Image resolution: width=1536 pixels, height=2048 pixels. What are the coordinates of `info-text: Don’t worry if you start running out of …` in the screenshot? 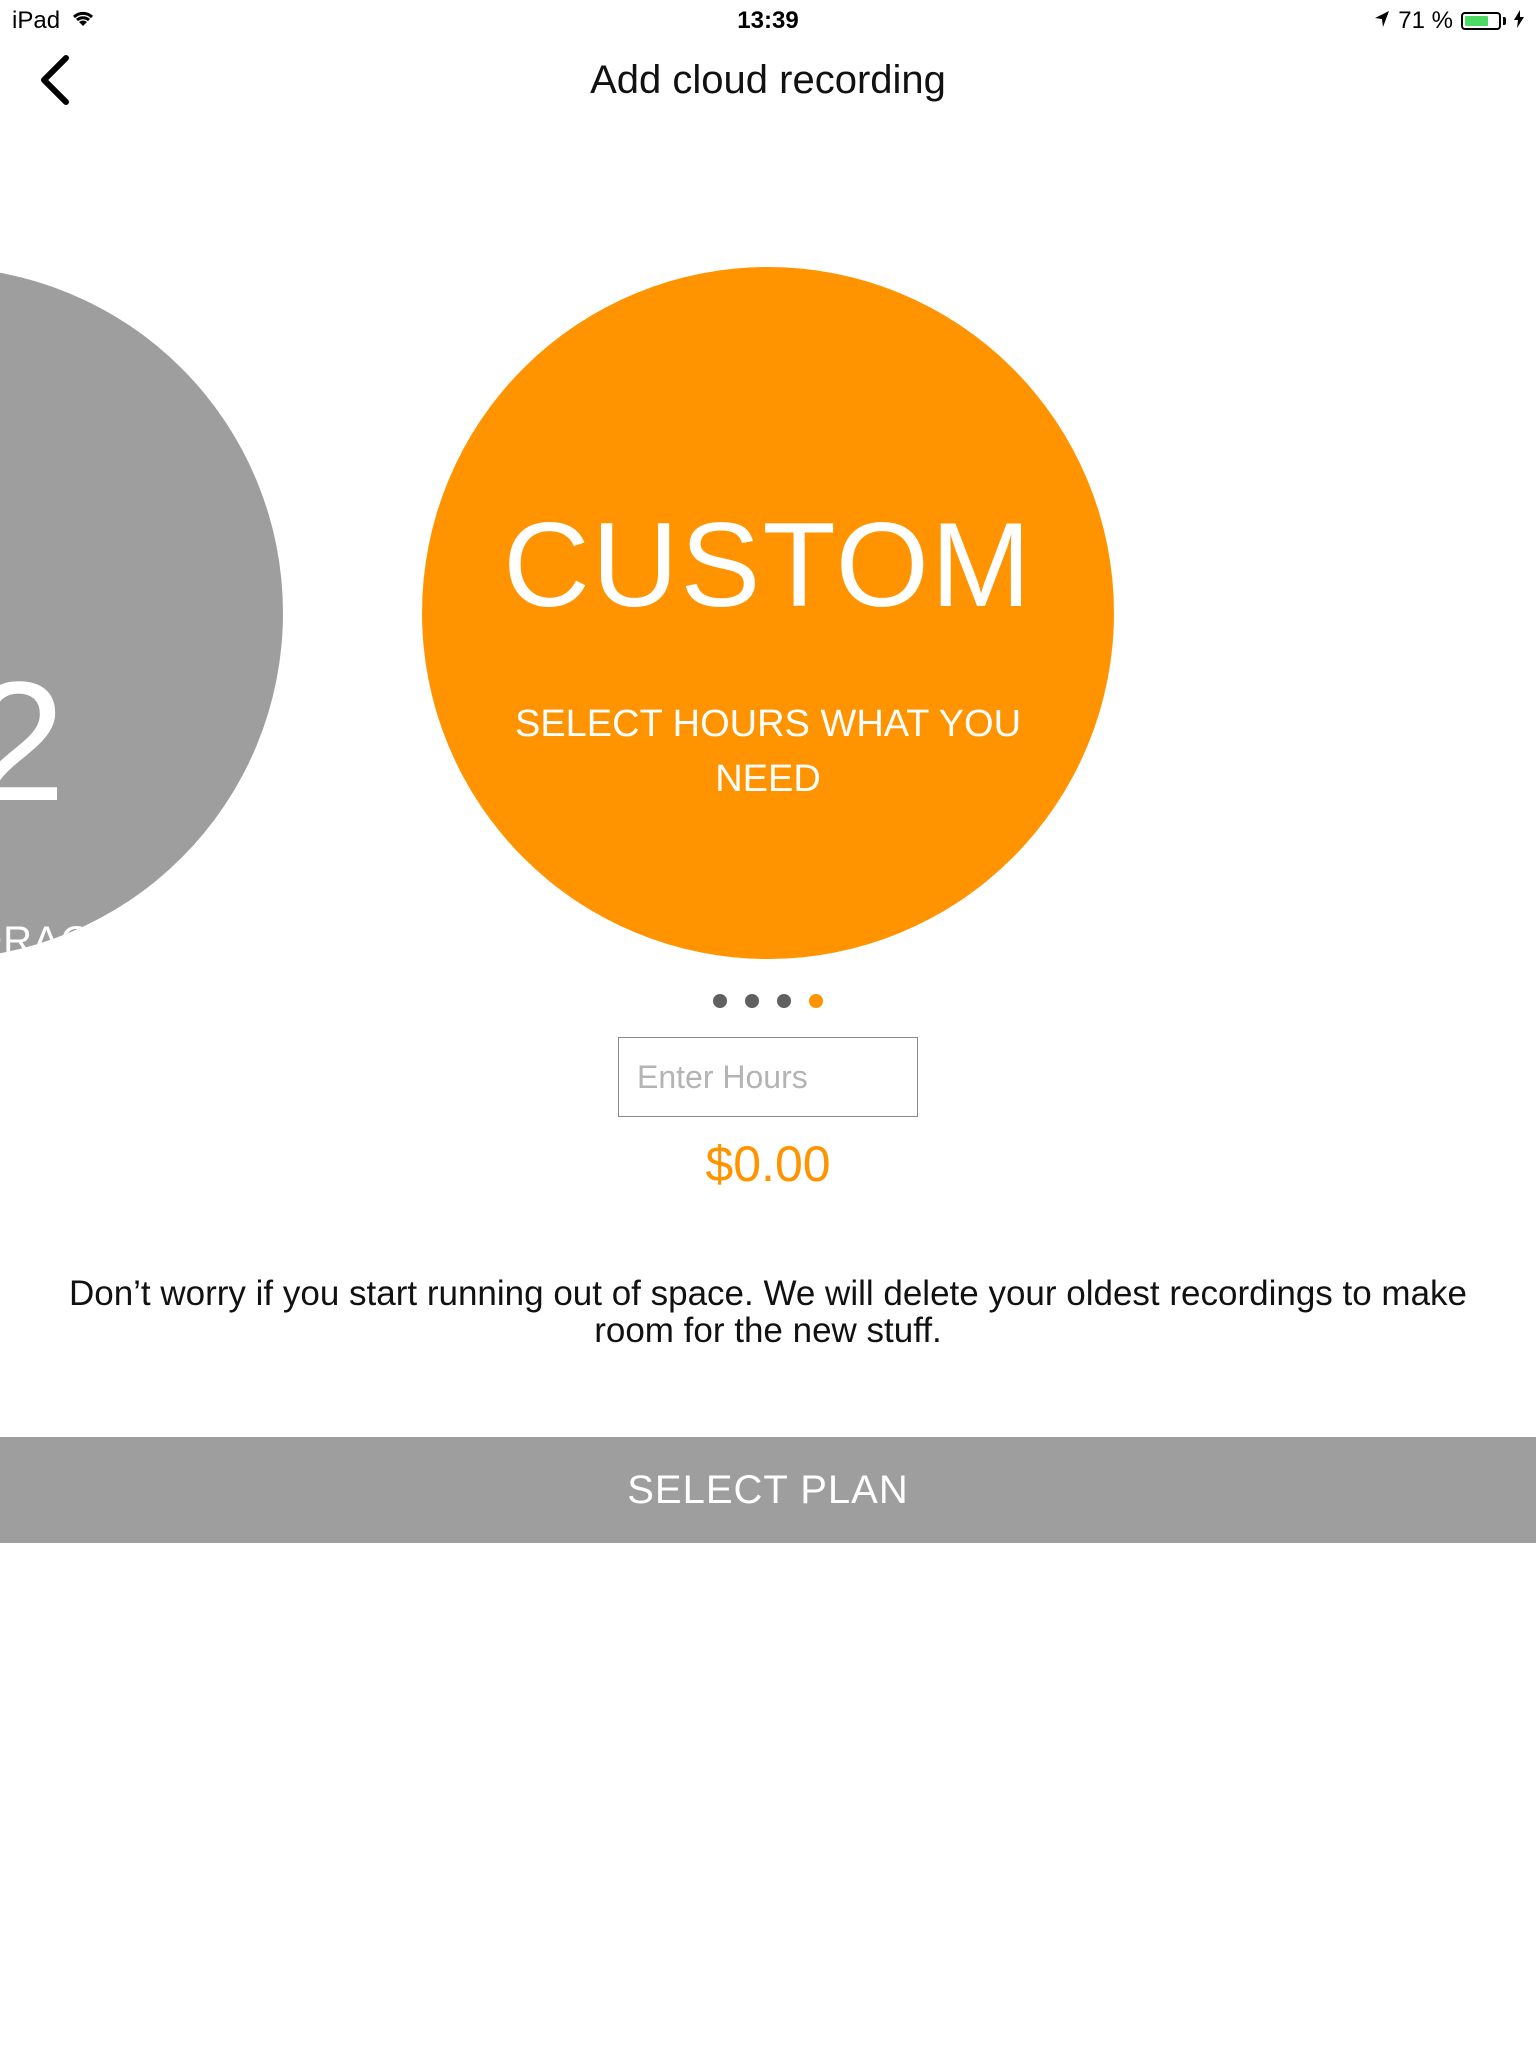 It's located at (768, 1312).